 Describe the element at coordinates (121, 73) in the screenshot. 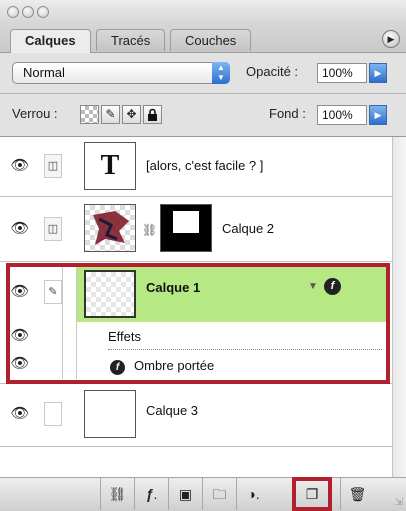

I see `blend-mode-select: Normal ▲ ▼` at that location.